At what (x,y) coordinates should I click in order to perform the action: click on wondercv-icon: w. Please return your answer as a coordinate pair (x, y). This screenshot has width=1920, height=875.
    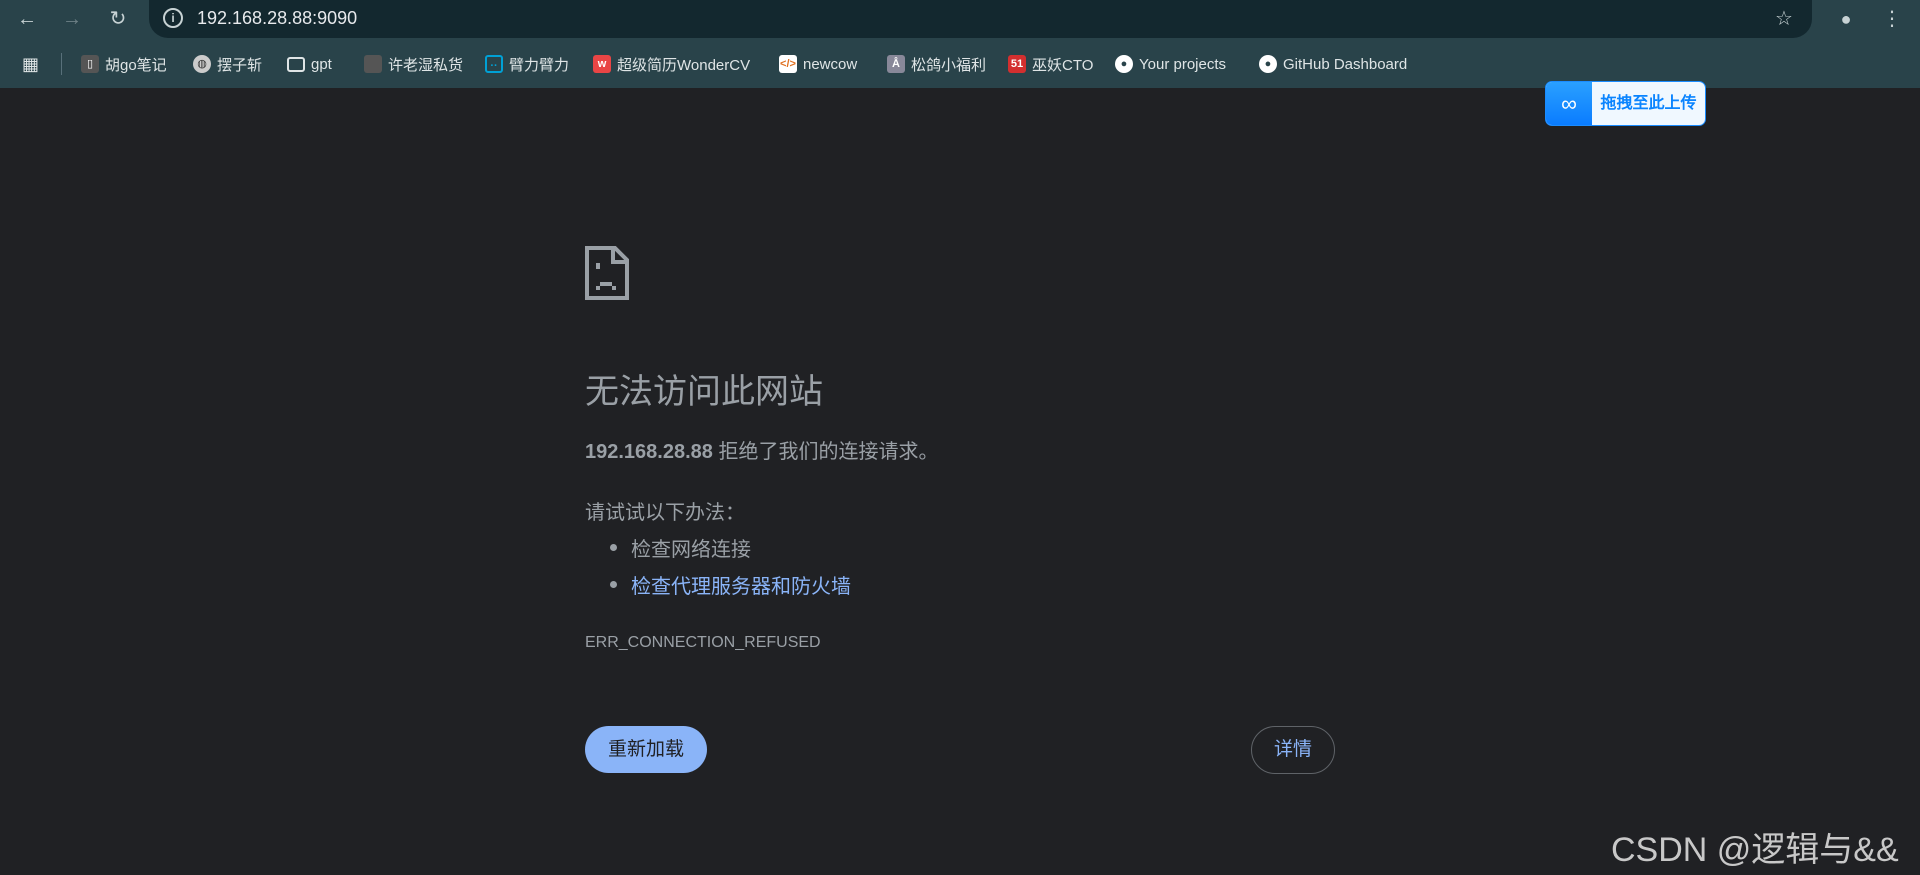
    Looking at the image, I should click on (602, 64).